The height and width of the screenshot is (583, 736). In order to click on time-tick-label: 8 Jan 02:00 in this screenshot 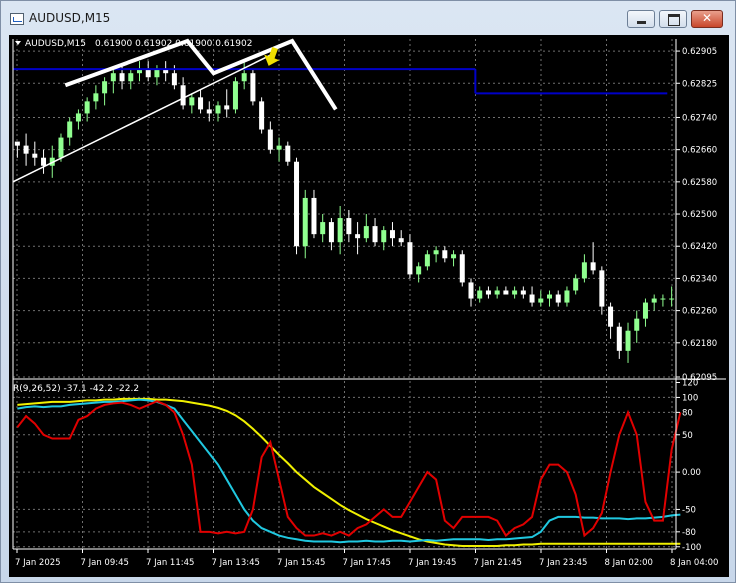, I will do `click(629, 563)`.